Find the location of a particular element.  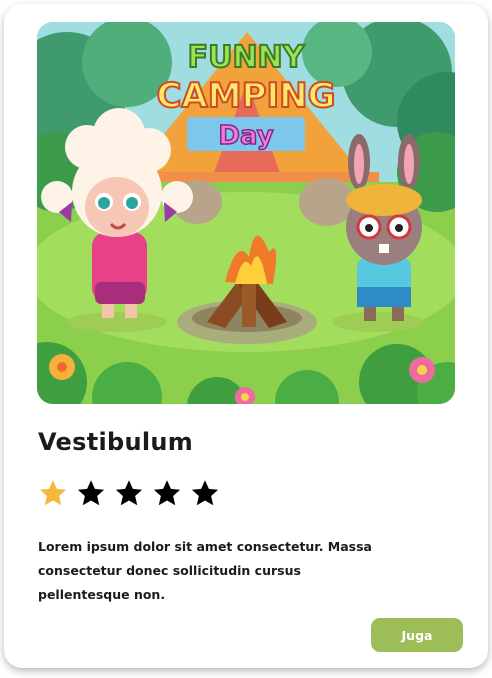

rating-stars is located at coordinates (129, 493).